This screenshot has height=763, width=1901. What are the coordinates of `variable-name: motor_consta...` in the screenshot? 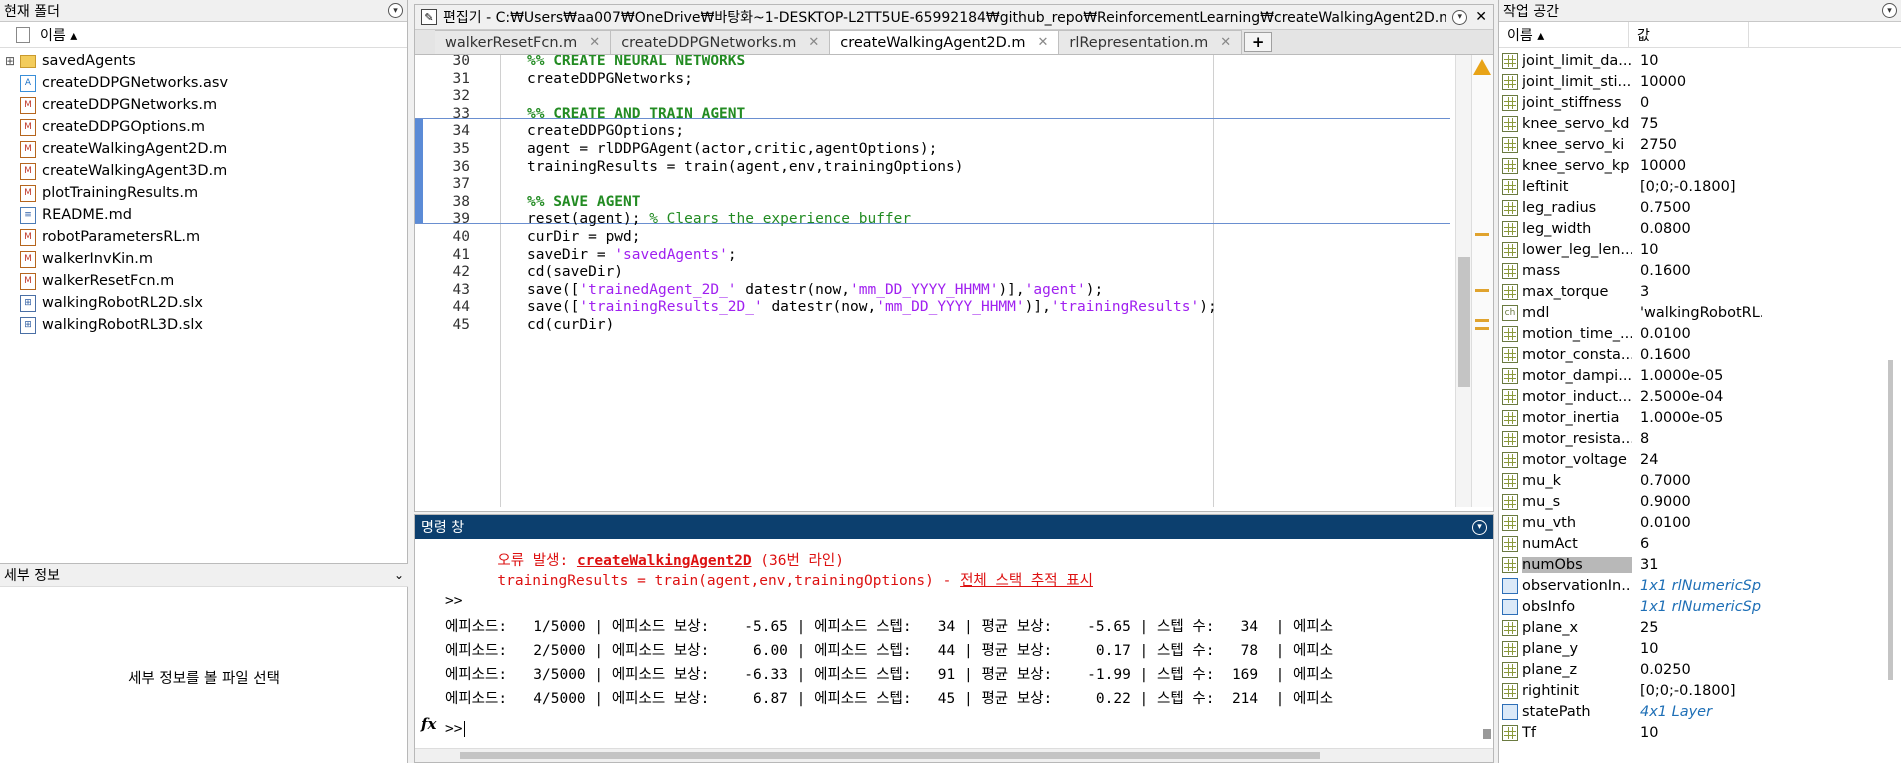 It's located at (1577, 355).